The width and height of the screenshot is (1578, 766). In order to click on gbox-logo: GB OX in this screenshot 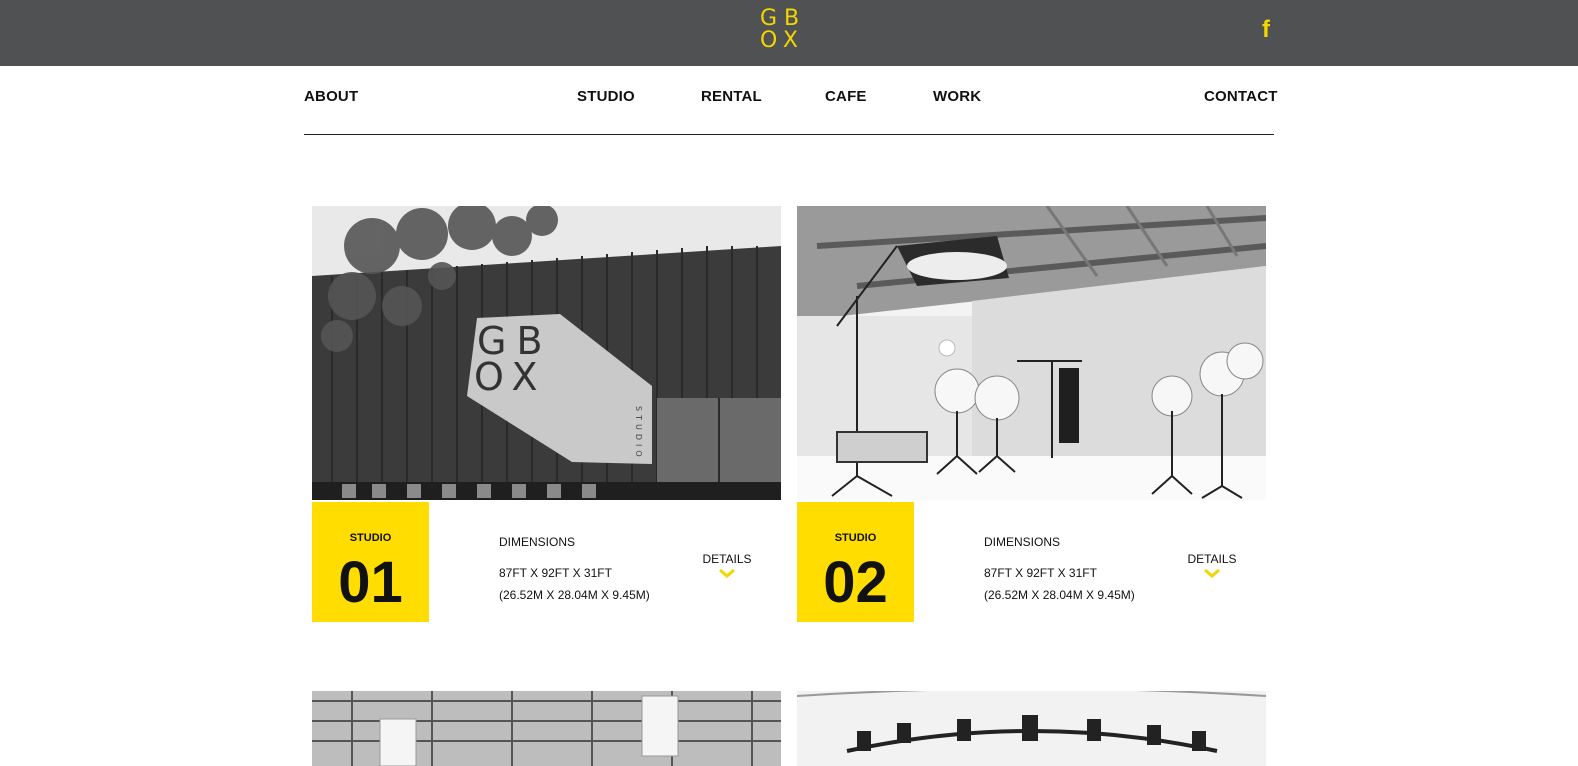, I will do `click(783, 31)`.